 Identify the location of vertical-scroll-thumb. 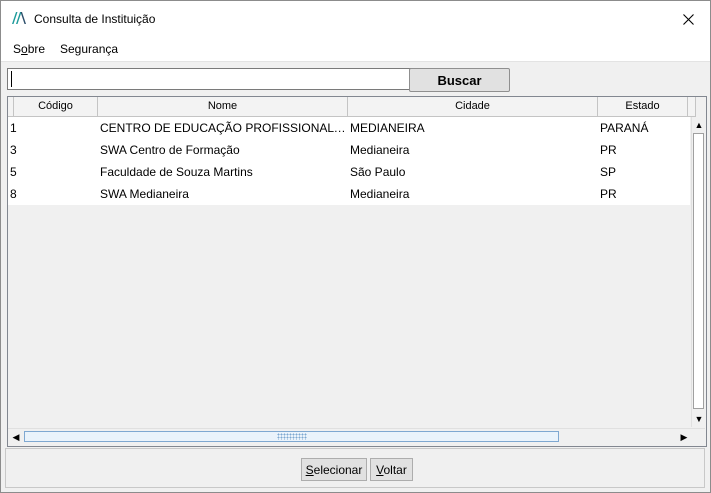
(698, 271).